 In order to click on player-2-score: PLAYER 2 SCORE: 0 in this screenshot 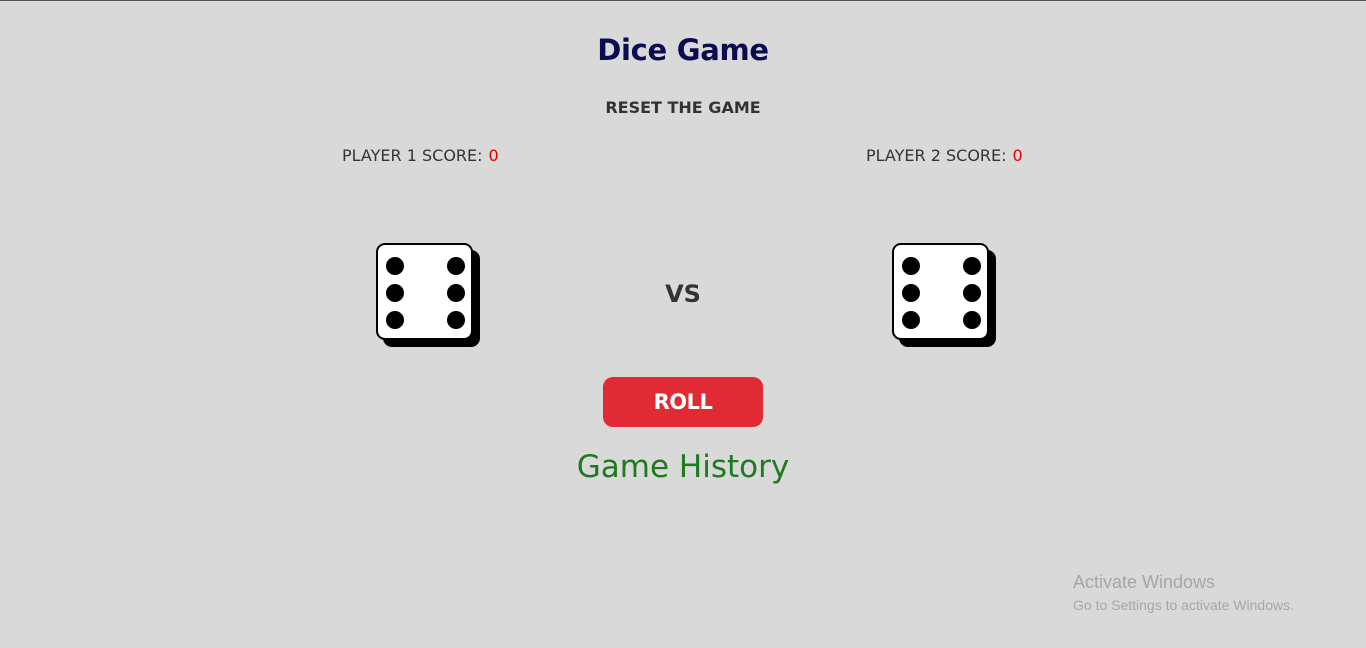, I will do `click(944, 155)`.